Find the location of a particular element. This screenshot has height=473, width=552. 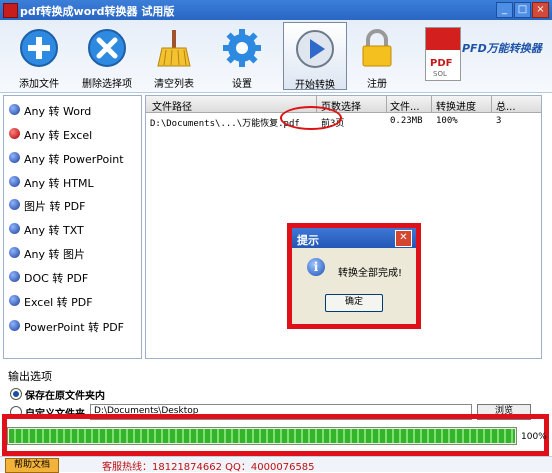

output-options-label: 输出选项 is located at coordinates (30, 376).